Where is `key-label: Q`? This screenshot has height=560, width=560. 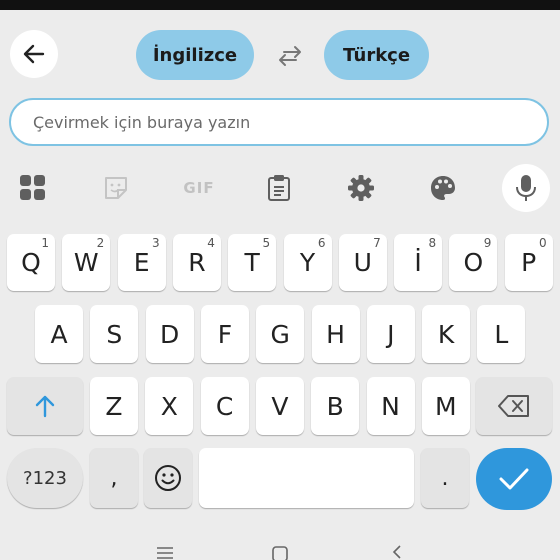
key-label: Q is located at coordinates (31, 262).